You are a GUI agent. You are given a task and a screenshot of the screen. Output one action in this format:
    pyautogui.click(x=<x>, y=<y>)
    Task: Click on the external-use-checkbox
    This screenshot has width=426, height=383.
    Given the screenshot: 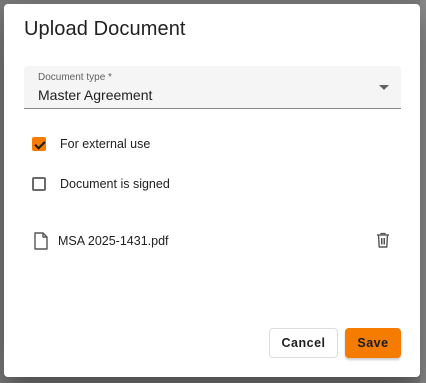 What is the action you would take?
    pyautogui.click(x=39, y=144)
    